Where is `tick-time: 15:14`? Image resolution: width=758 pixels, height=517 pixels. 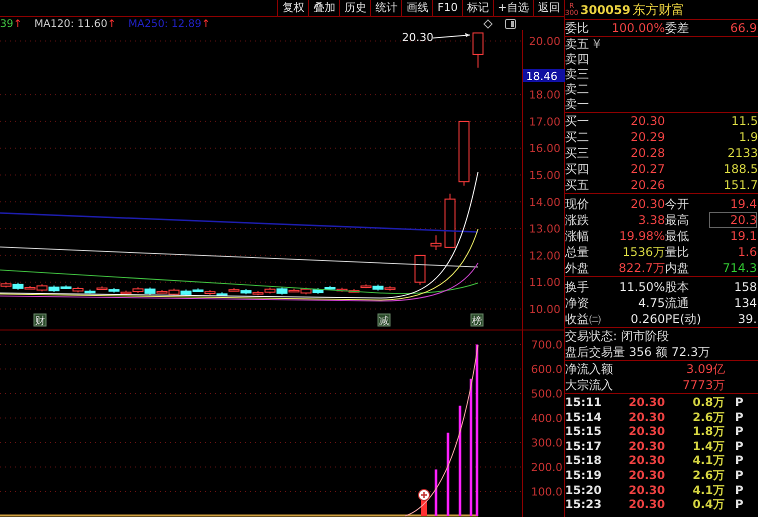 tick-time: 15:14 is located at coordinates (583, 417).